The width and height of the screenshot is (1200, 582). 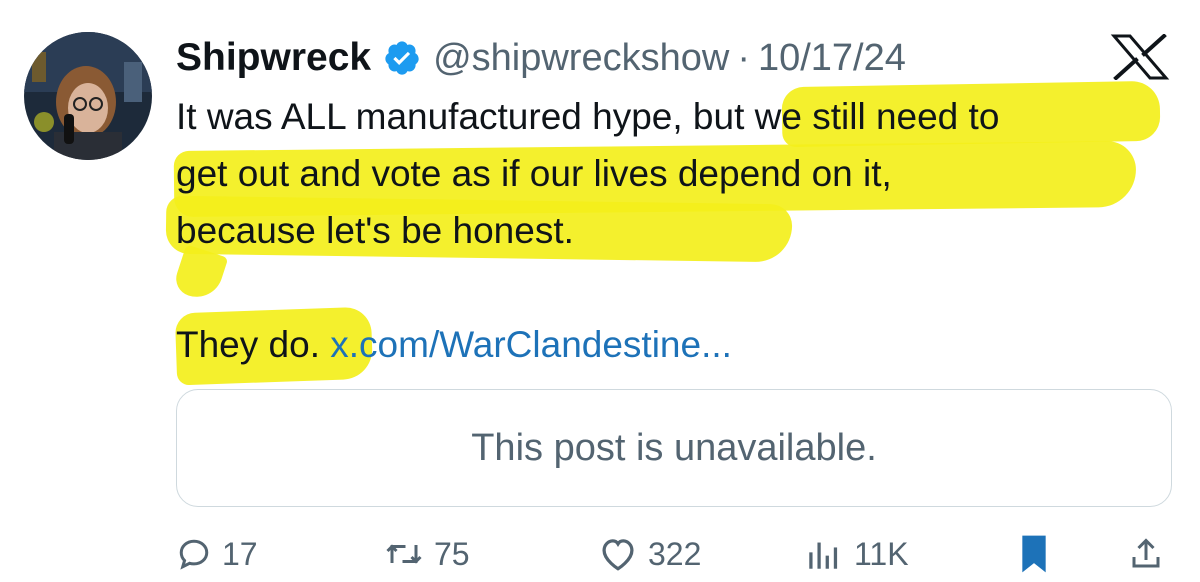 I want to click on action-bar: 17 75 322 11K, so click(x=600, y=554).